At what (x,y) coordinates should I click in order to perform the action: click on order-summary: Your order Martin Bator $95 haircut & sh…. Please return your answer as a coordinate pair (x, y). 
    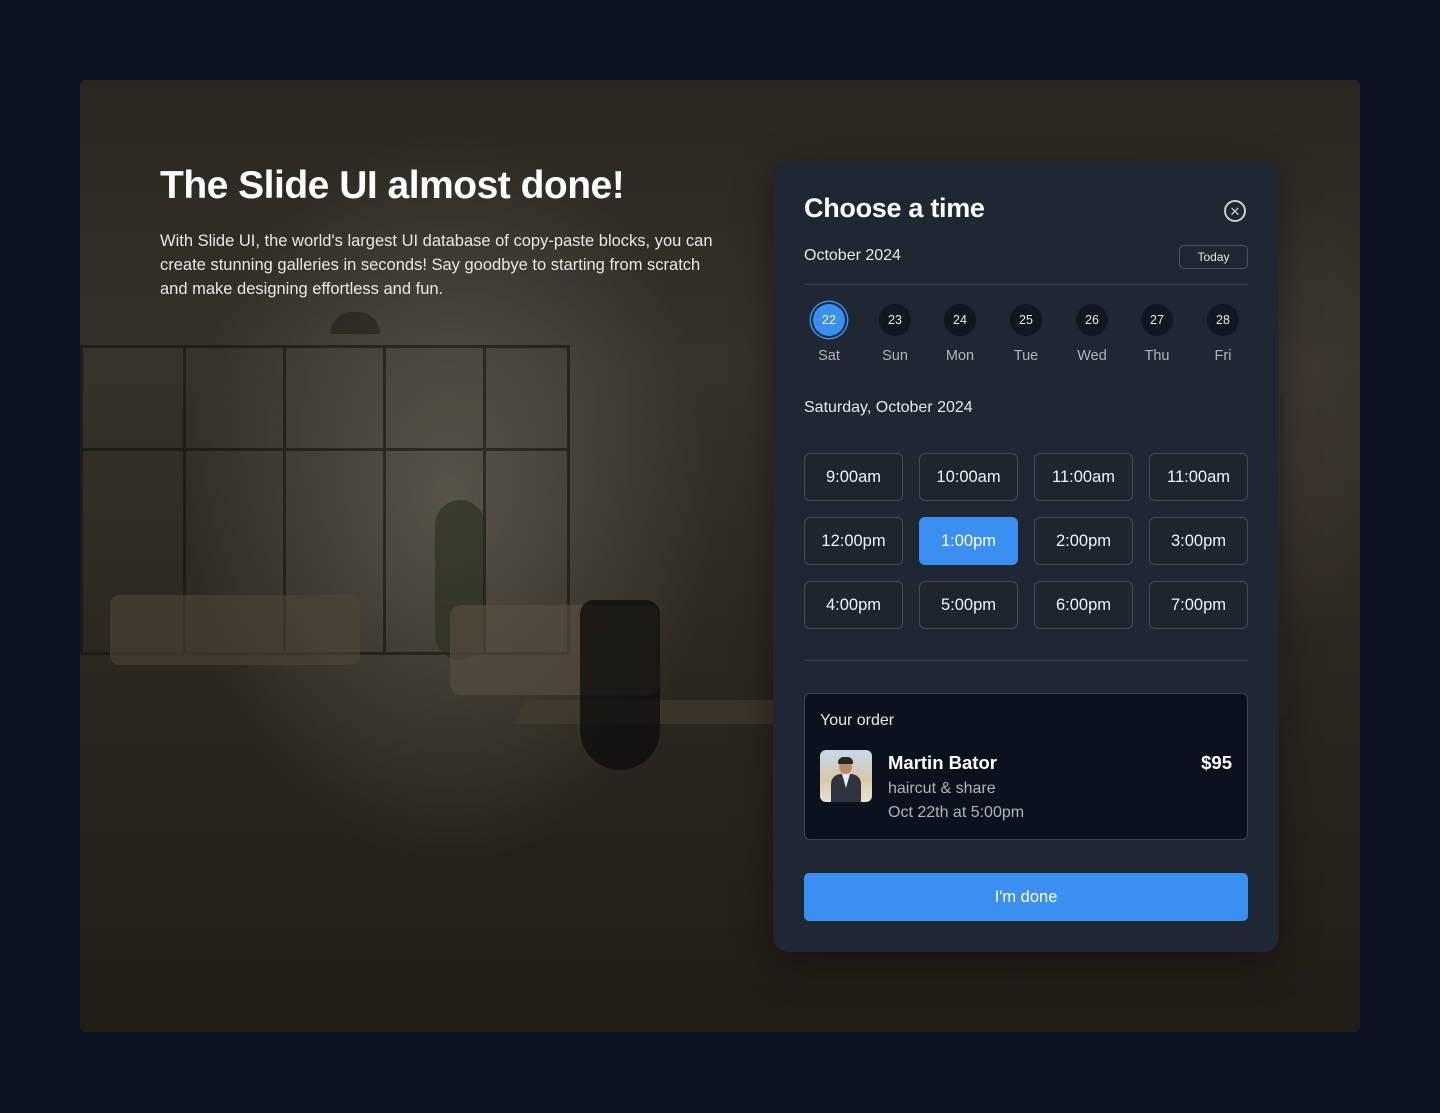
    Looking at the image, I should click on (1026, 766).